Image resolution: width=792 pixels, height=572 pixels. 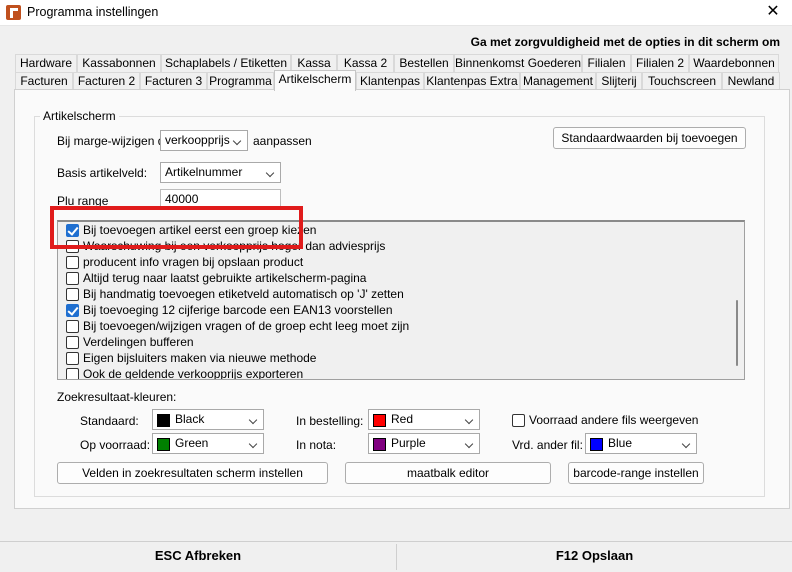 I want to click on tab-facturen: Facturen, so click(x=44, y=81).